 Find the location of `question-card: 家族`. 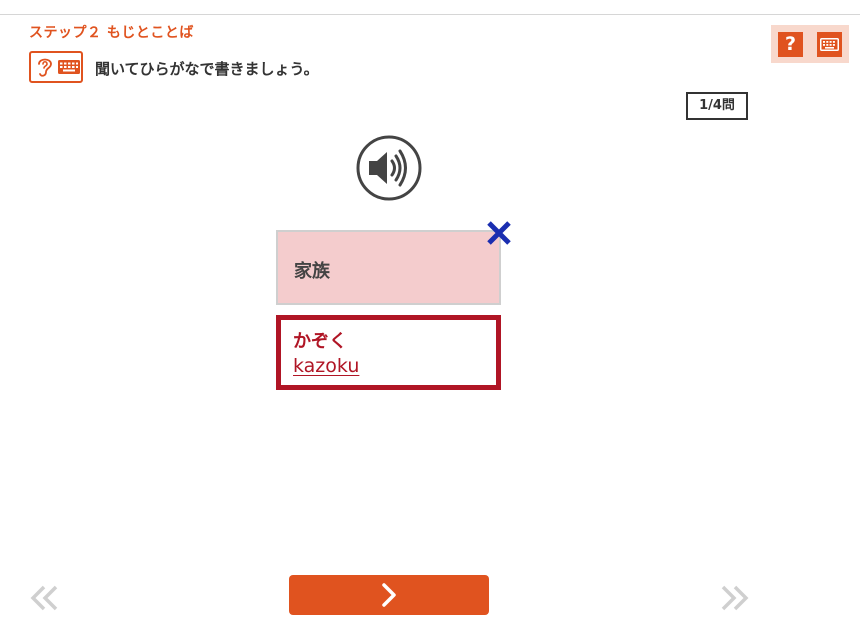

question-card: 家族 is located at coordinates (388, 267).